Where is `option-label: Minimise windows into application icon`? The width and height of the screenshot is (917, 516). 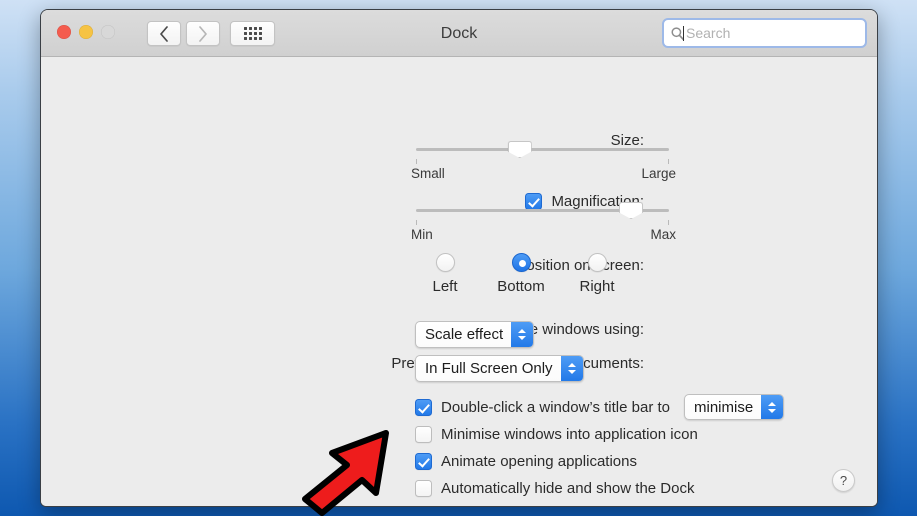
option-label: Minimise windows into application icon is located at coordinates (569, 434).